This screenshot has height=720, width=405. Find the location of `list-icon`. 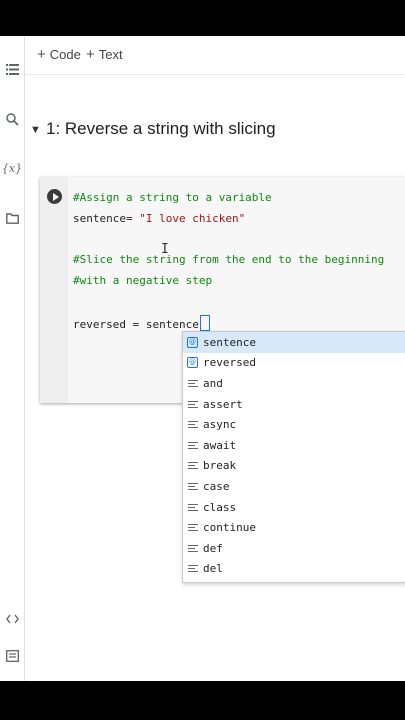

list-icon is located at coordinates (12, 69).